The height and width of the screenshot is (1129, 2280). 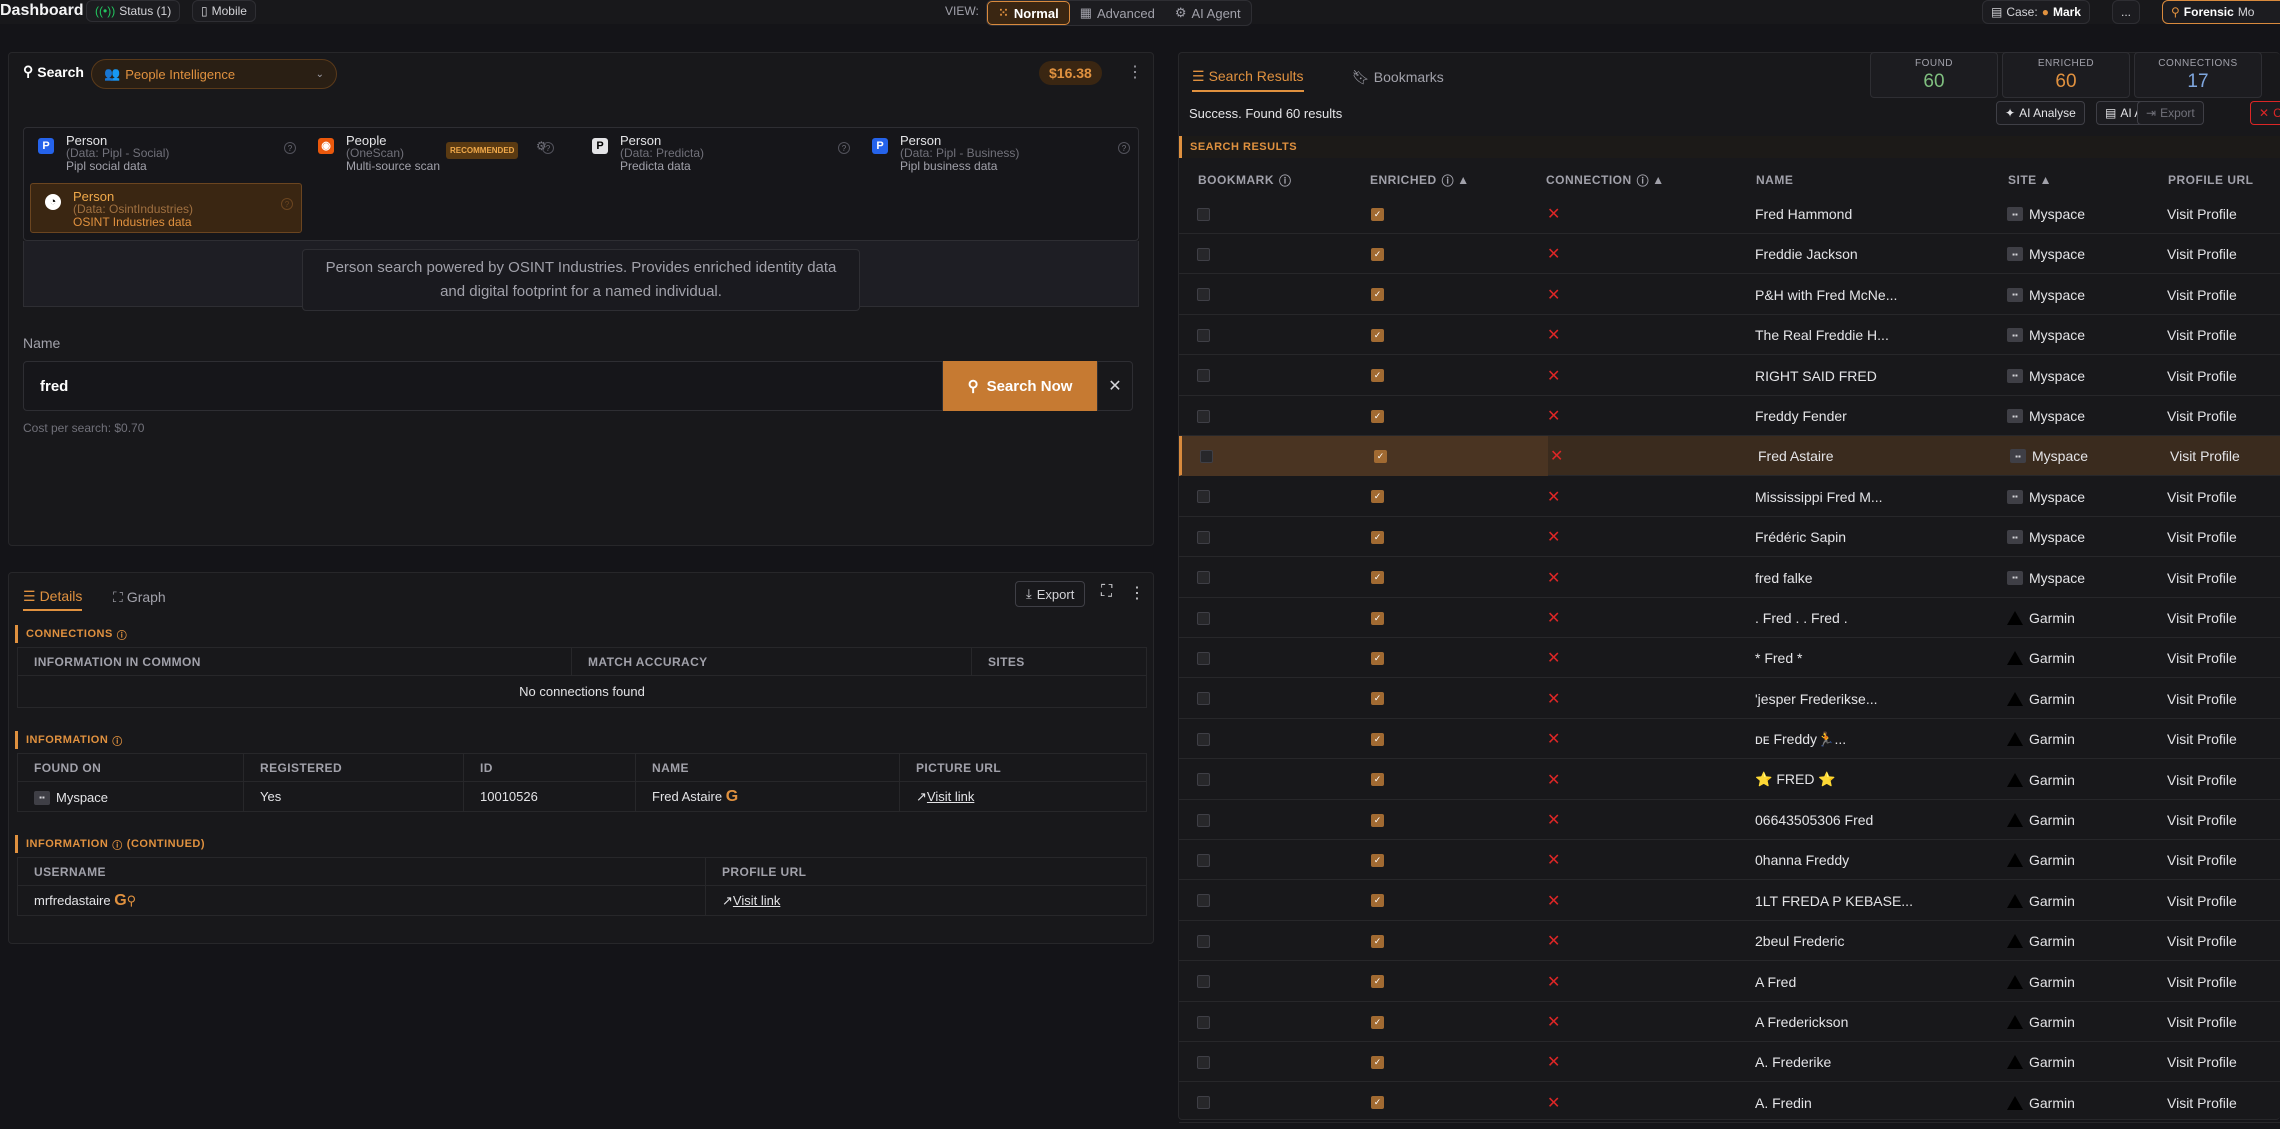 What do you see at coordinates (1137, 593) in the screenshot?
I see `details-menu-icon: ⋮` at bounding box center [1137, 593].